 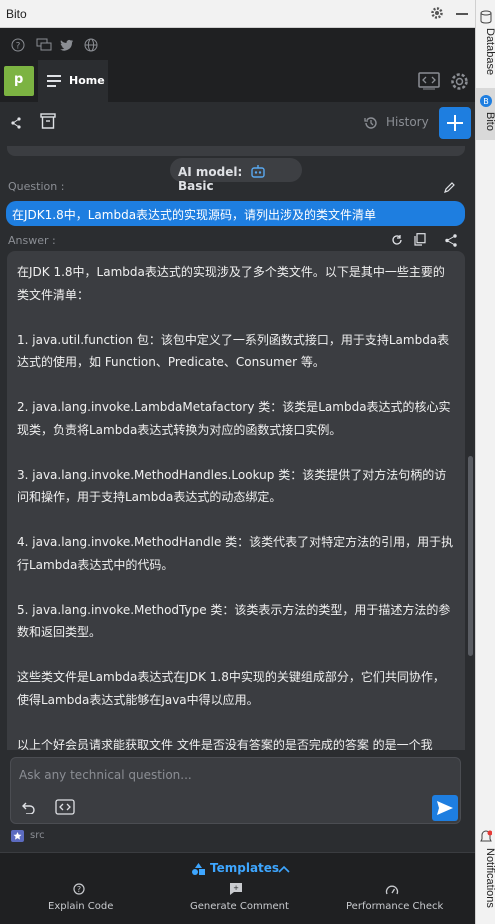 I want to click on template-explain-code: ? Explain Code, so click(x=80, y=901).